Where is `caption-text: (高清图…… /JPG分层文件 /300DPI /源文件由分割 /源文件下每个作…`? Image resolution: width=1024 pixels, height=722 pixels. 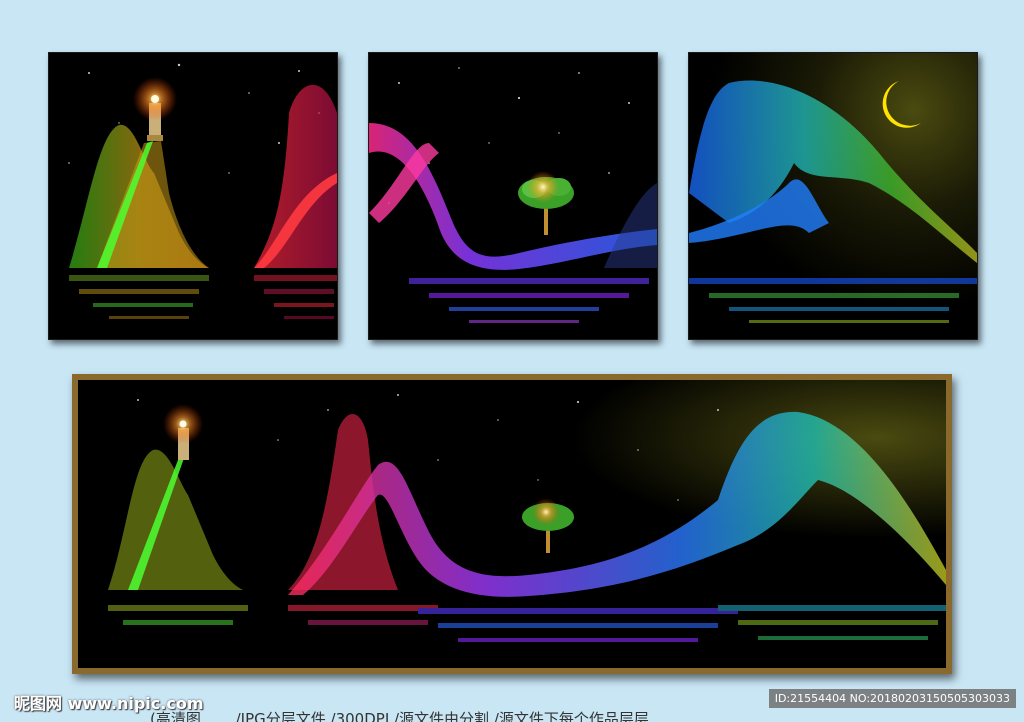 caption-text: (高清图…… /JPG分层文件 /300DPI /源文件由分割 /源文件下每个作… is located at coordinates (399, 716).